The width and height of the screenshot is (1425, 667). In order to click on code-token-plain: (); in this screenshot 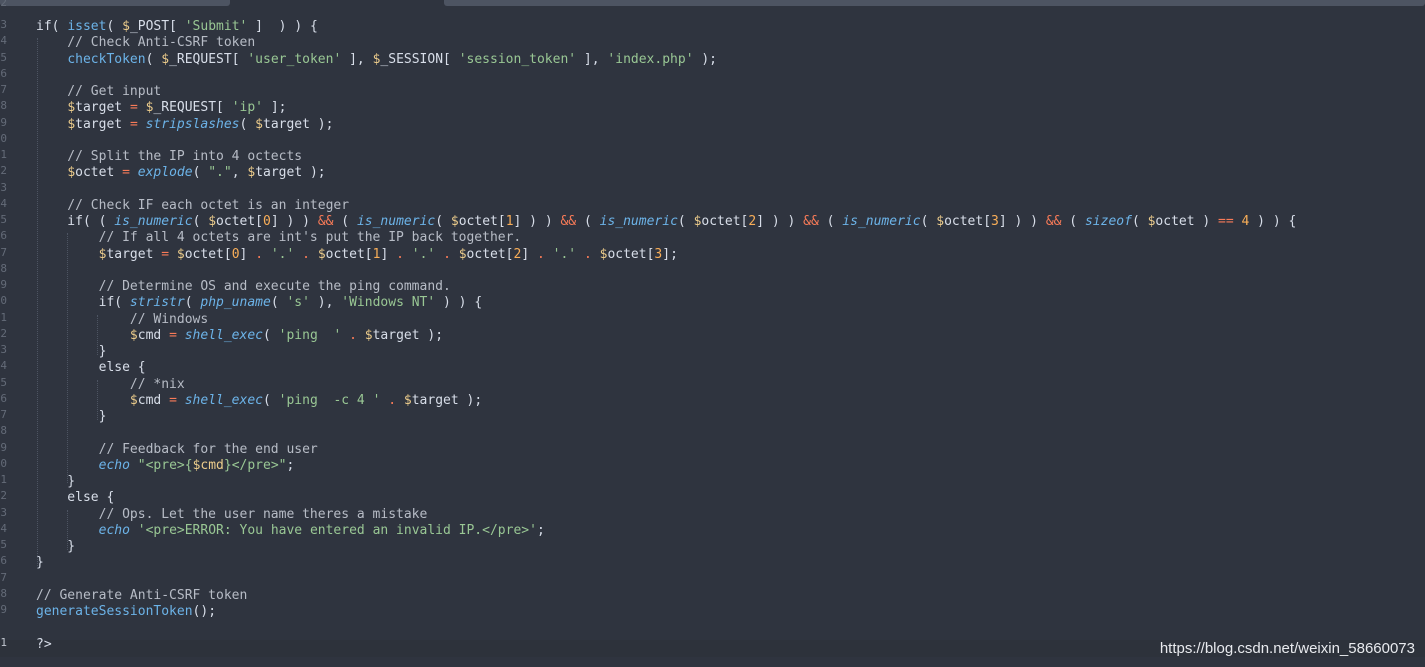, I will do `click(204, 611)`.